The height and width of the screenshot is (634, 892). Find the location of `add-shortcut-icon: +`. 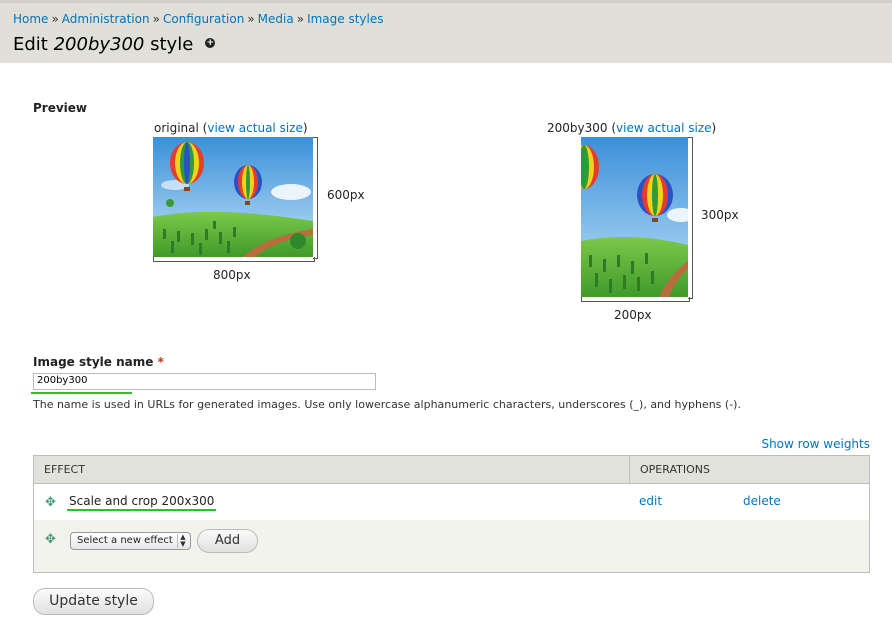

add-shortcut-icon: + is located at coordinates (210, 43).